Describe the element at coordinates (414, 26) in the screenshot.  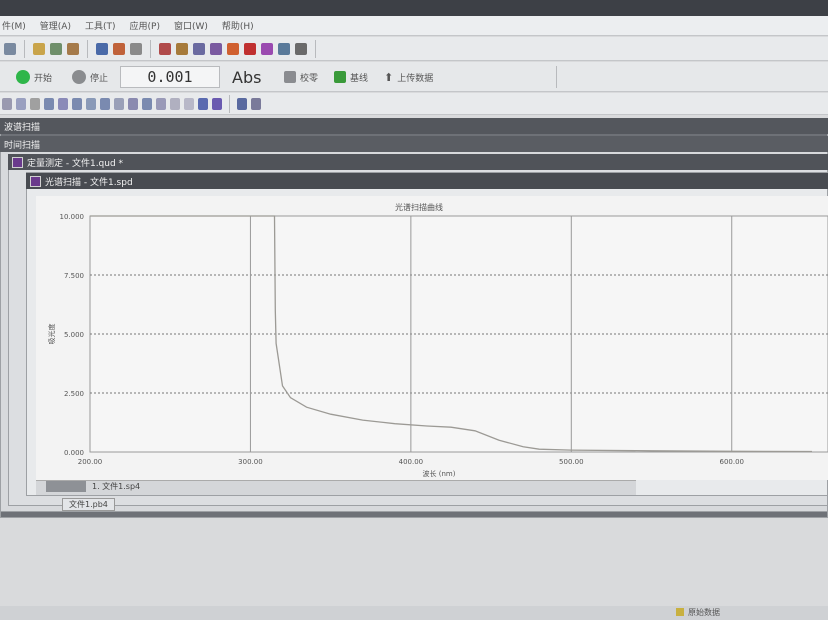
I see `menu-bar: 件(M) 管理(A) 工具(T) 应用(P) 窗口(W) 帮助(H)` at that location.